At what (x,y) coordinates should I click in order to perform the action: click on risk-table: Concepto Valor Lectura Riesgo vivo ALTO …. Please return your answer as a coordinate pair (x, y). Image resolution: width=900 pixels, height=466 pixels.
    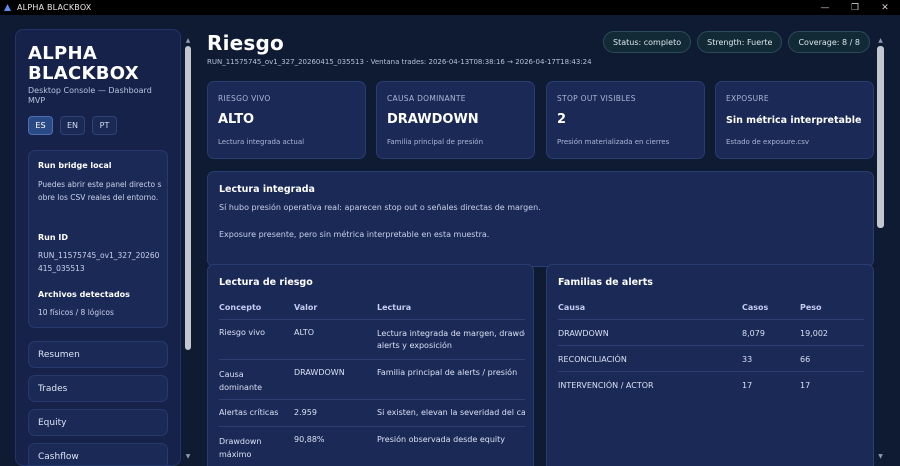
    Looking at the image, I should click on (372, 381).